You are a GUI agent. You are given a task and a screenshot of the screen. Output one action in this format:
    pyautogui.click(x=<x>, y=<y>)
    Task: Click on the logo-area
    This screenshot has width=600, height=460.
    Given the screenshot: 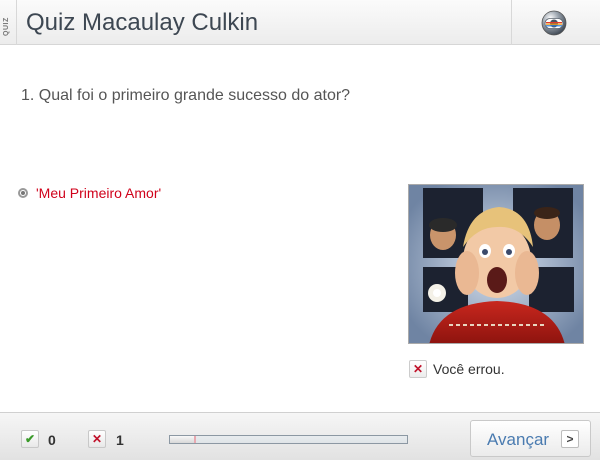 What is the action you would take?
    pyautogui.click(x=555, y=22)
    